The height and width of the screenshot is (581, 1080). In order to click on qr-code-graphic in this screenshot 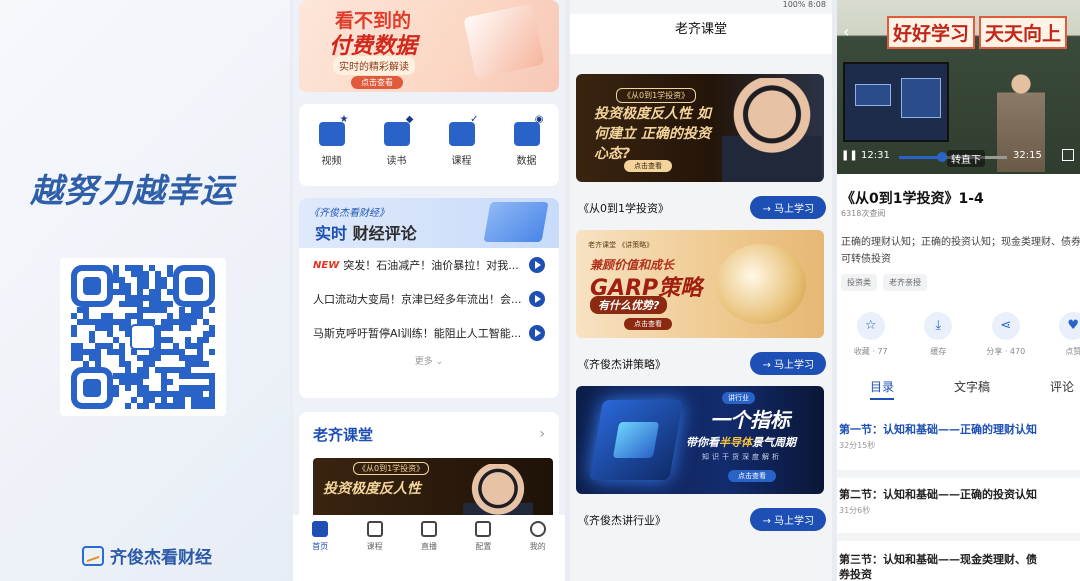, I will do `click(143, 337)`.